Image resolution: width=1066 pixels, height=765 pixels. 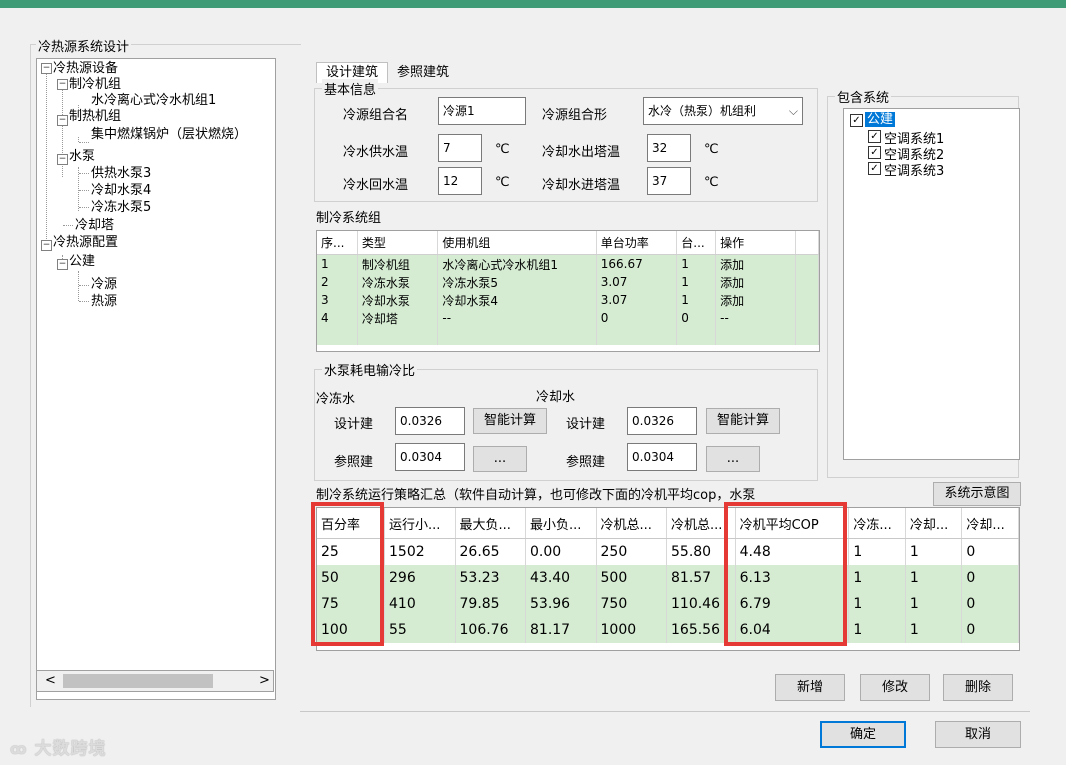 I want to click on cell: 500, so click(x=631, y=578).